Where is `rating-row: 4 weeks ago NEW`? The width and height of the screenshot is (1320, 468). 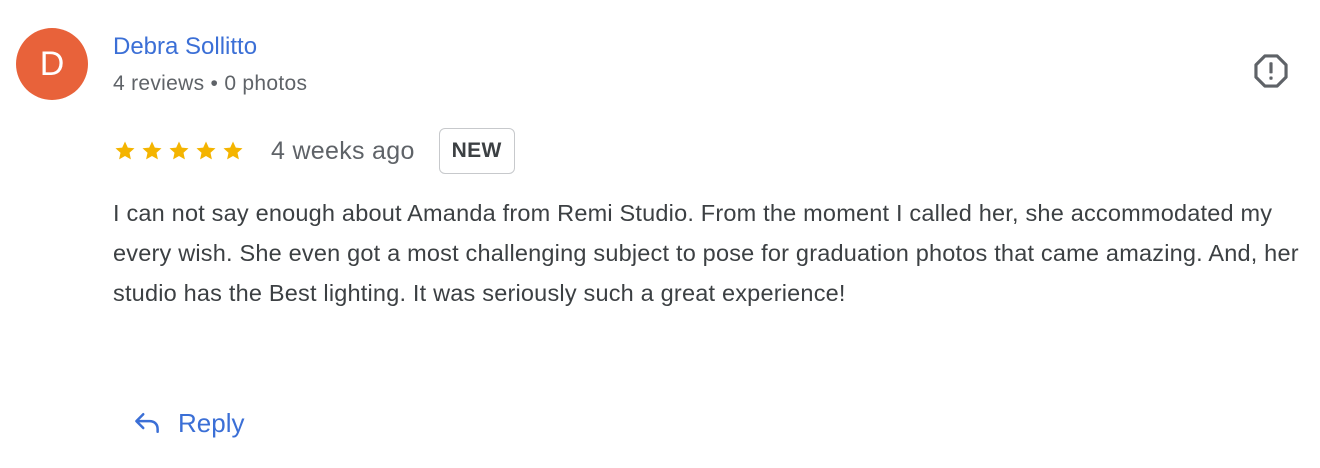 rating-row: 4 weeks ago NEW is located at coordinates (314, 151).